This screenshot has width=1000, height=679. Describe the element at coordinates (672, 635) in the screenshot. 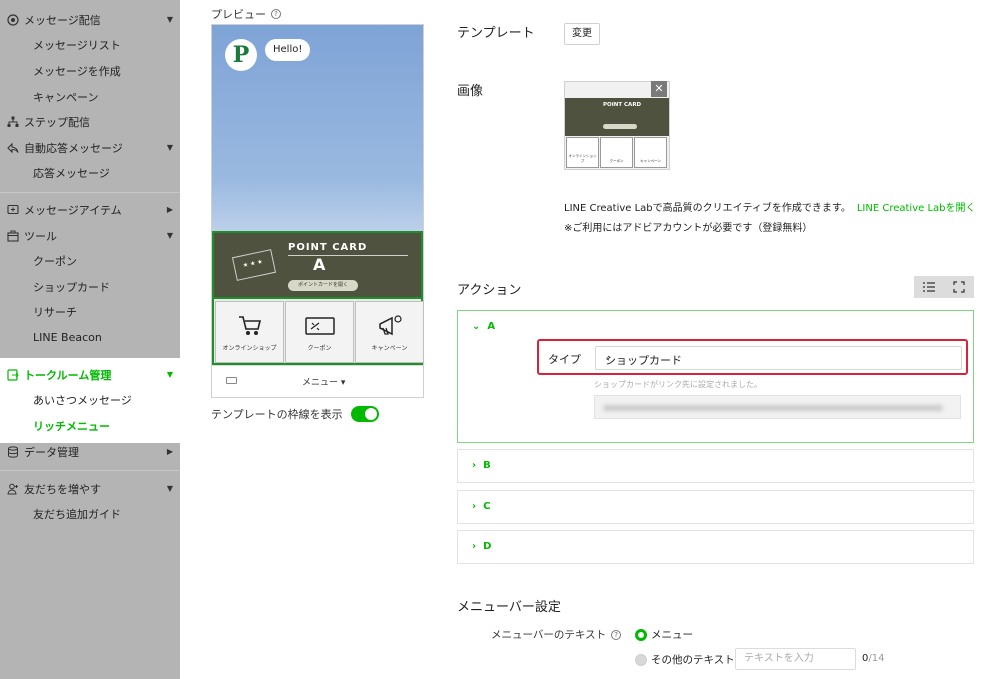

I see `radio-label: メニュー` at that location.